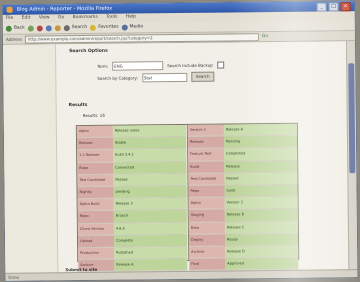  I want to click on row-value: 4.6.5, so click(150, 228).